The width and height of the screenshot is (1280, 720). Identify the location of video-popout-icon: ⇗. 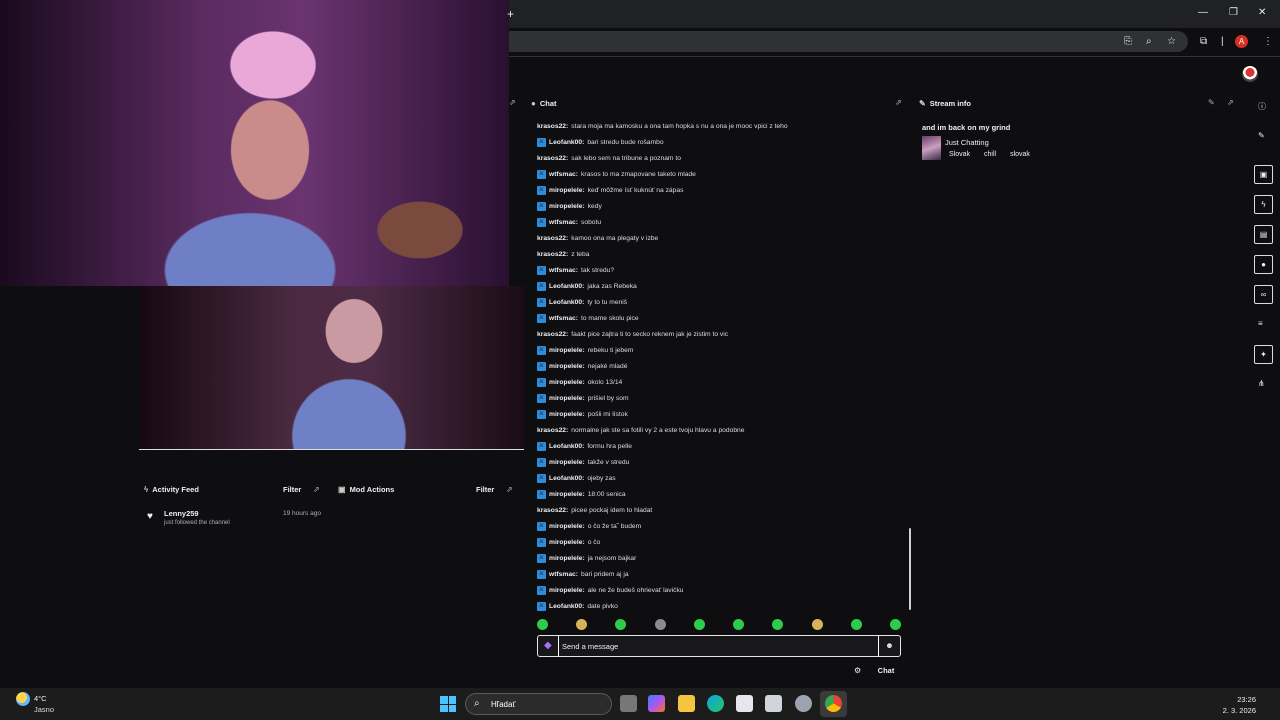
(512, 102).